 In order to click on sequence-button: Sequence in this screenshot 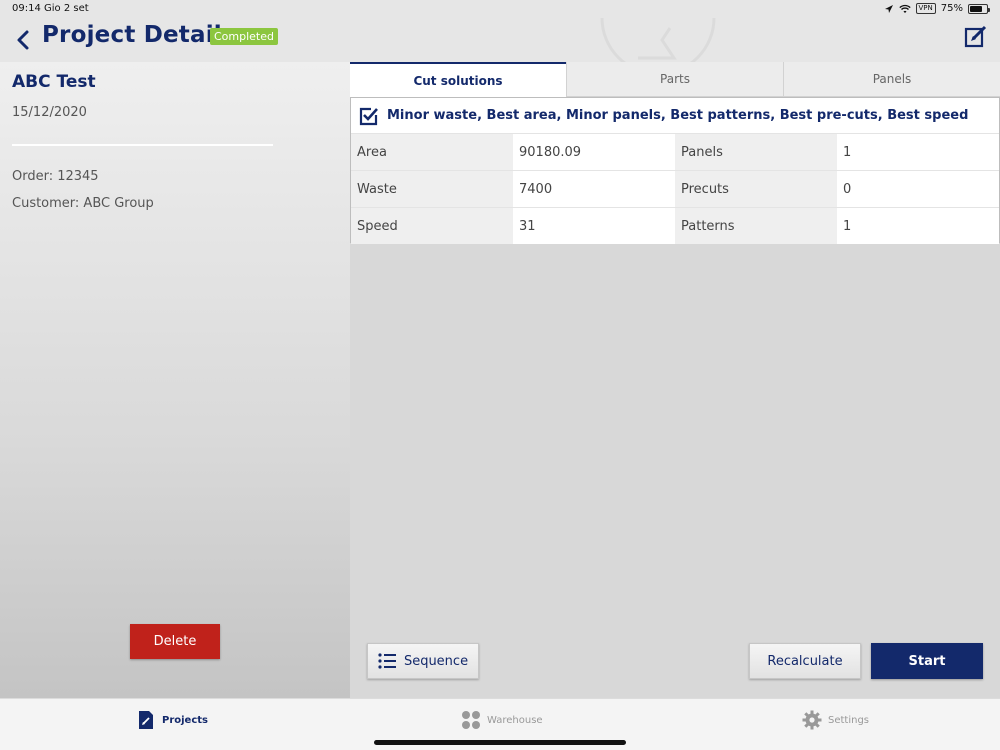, I will do `click(423, 661)`.